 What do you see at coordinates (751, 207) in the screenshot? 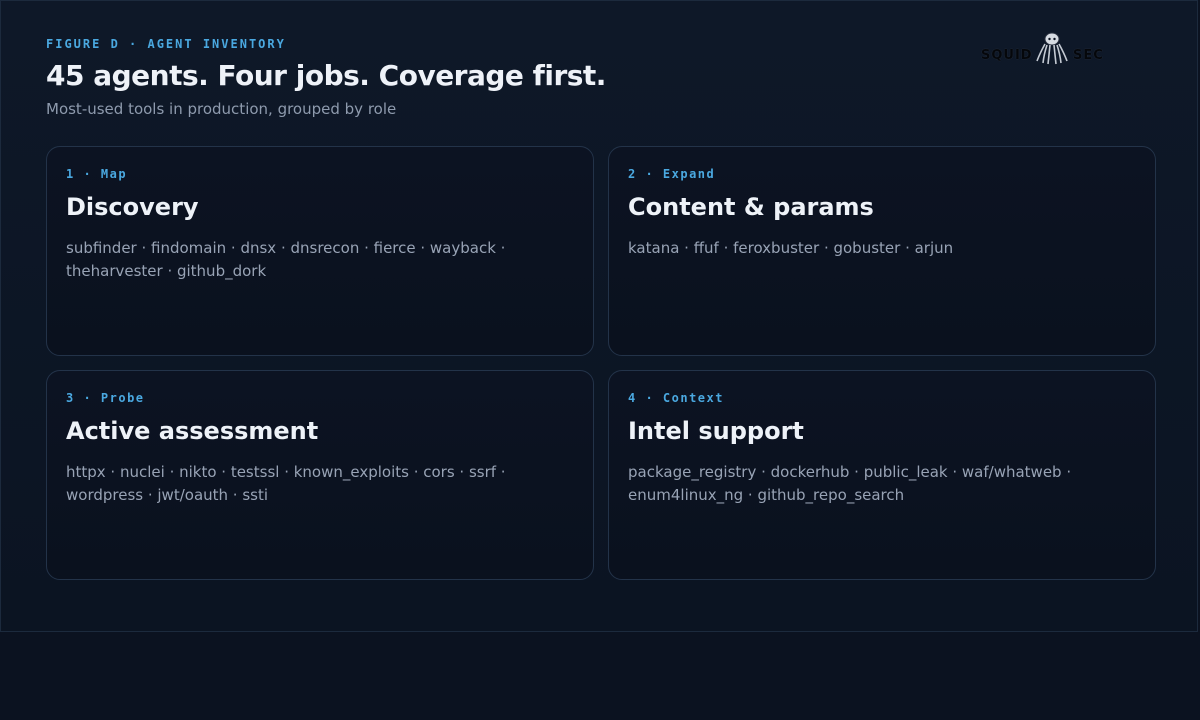
I see `card-title: Content & params` at bounding box center [751, 207].